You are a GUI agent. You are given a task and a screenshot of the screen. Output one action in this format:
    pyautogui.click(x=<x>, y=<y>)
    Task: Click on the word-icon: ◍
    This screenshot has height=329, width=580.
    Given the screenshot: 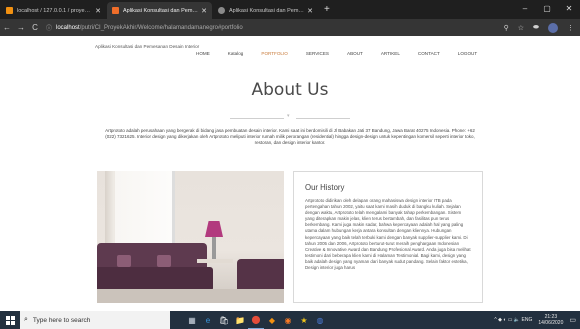 What is the action you would take?
    pyautogui.click(x=320, y=320)
    